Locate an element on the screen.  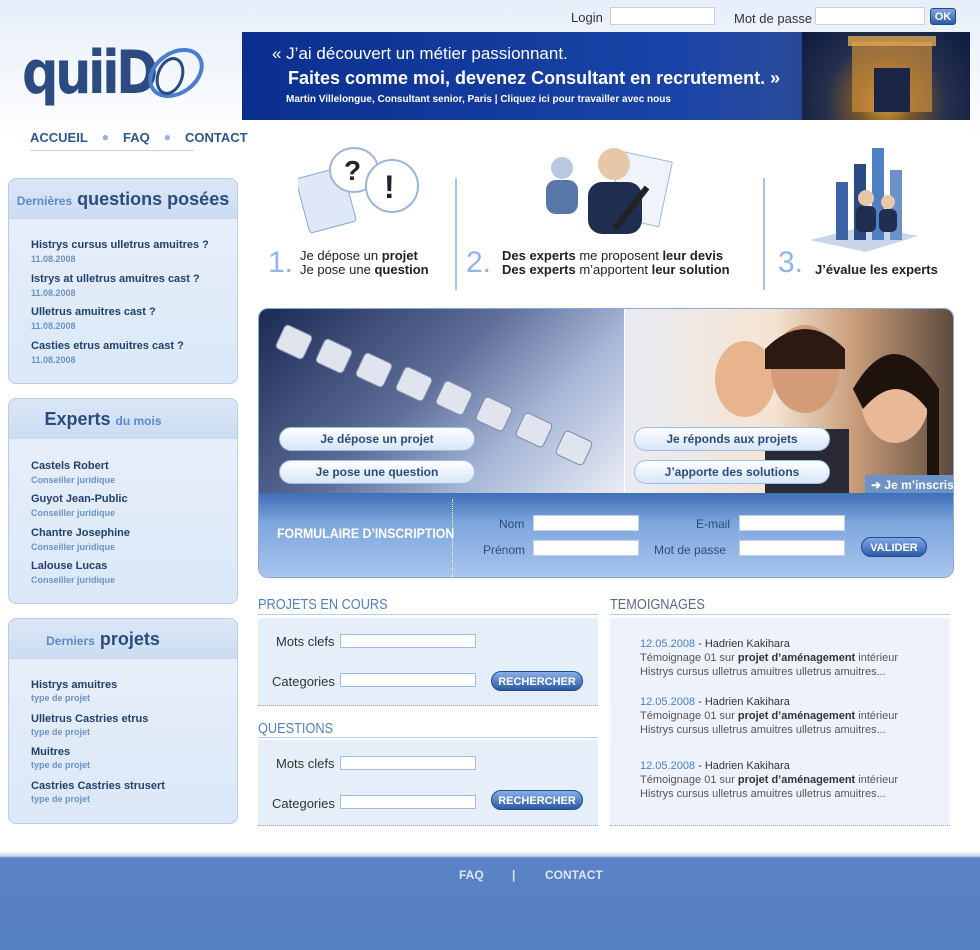
nom-input is located at coordinates (586, 523).